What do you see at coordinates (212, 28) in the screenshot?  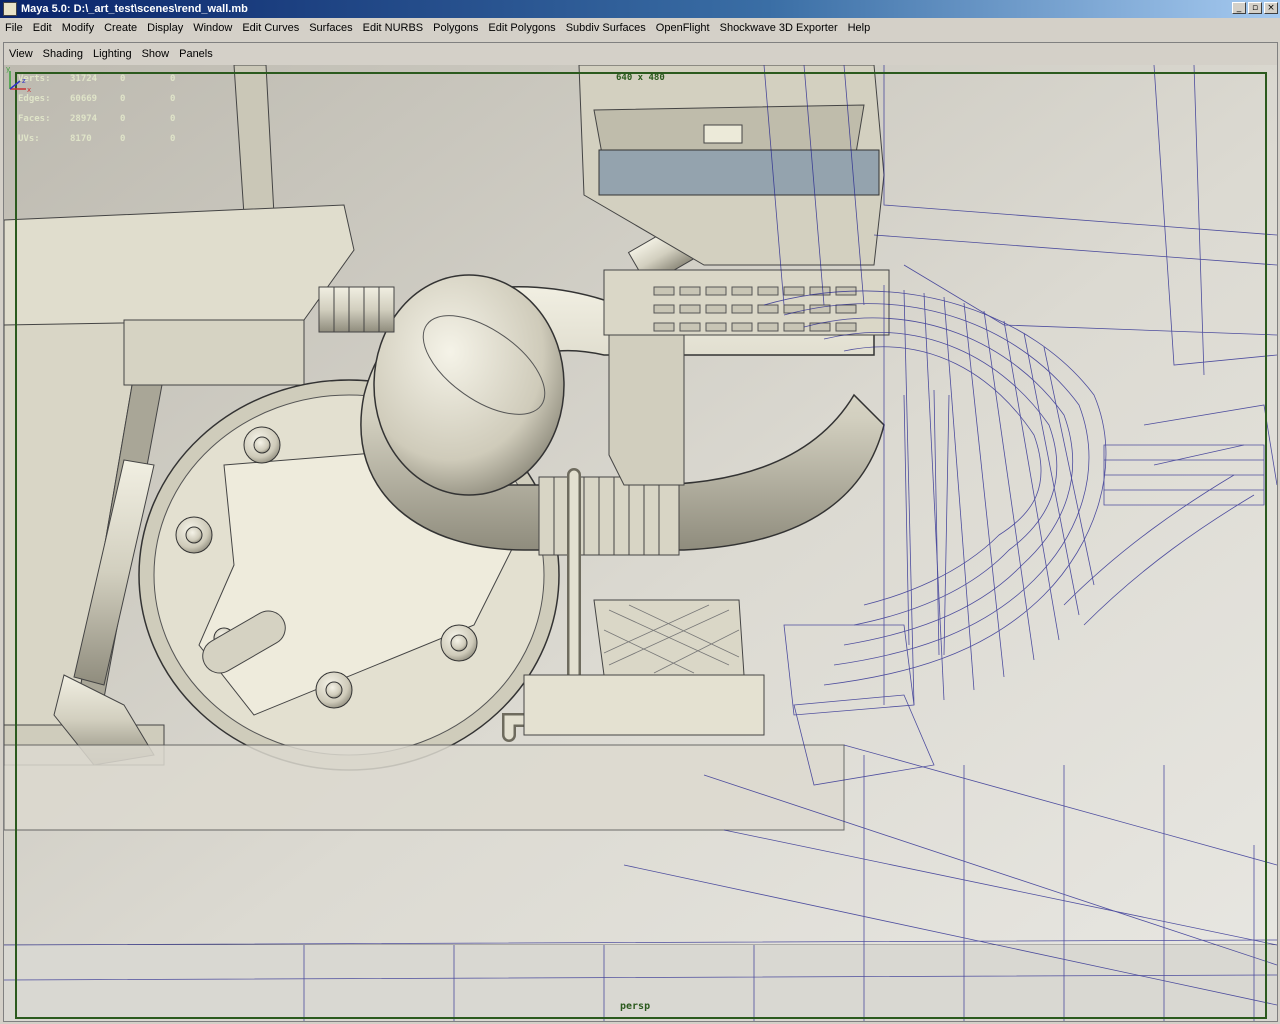 I see `menu-window: Window` at bounding box center [212, 28].